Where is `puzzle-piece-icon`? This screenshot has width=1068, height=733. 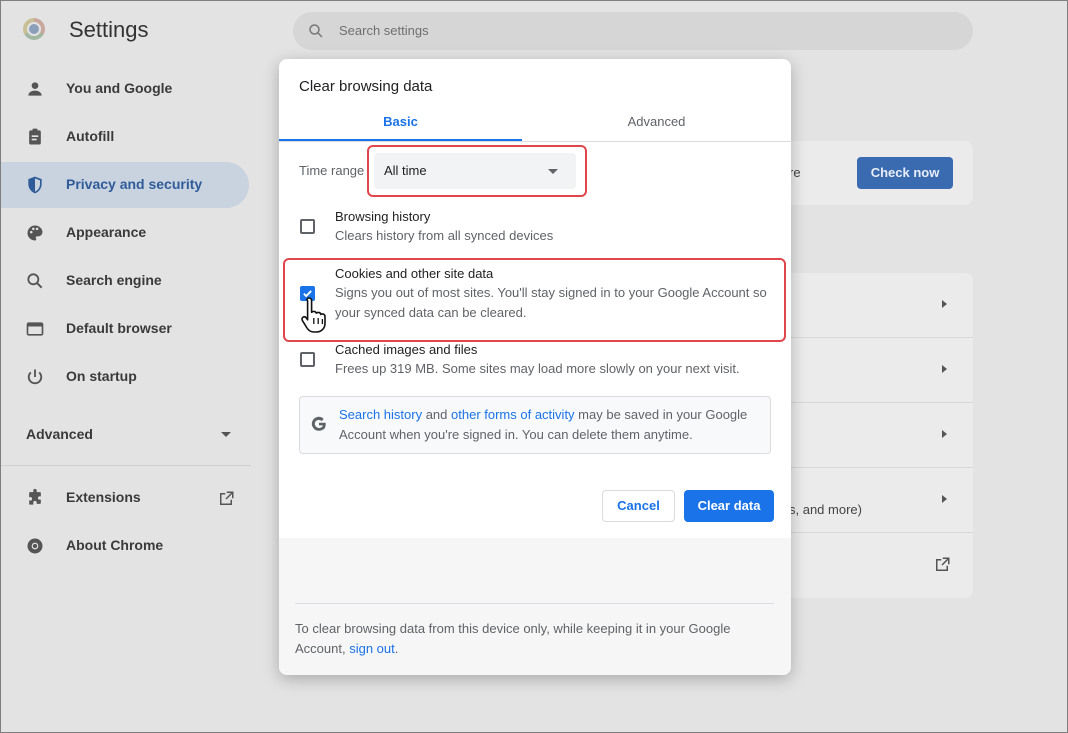 puzzle-piece-icon is located at coordinates (35, 496).